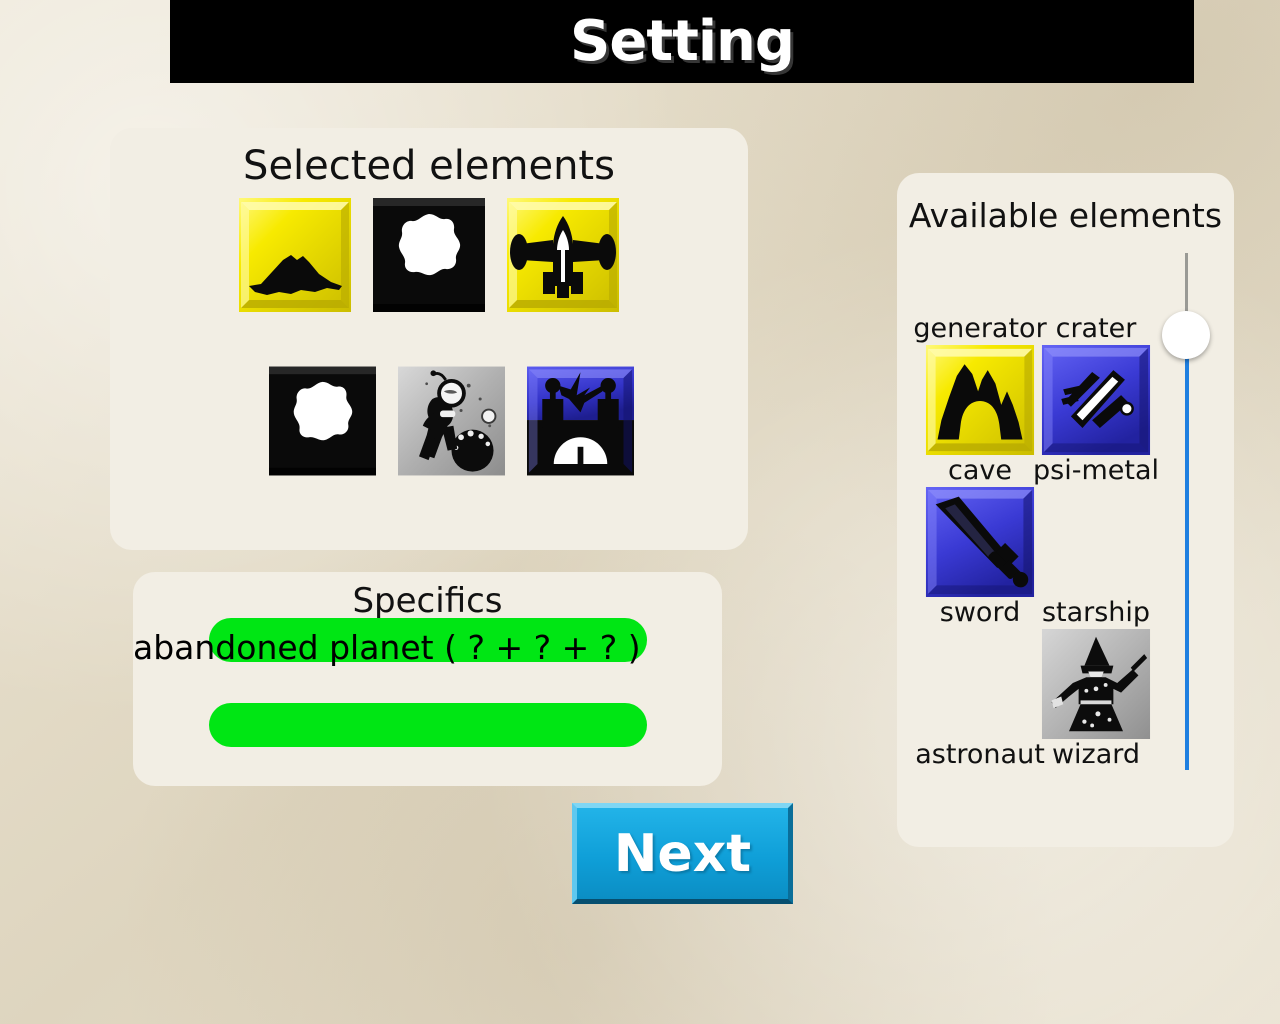 The width and height of the screenshot is (1280, 1024). What do you see at coordinates (387, 647) in the screenshot?
I see `specifics-field-1-value: abandoned planet ( ? + ? + ? )` at bounding box center [387, 647].